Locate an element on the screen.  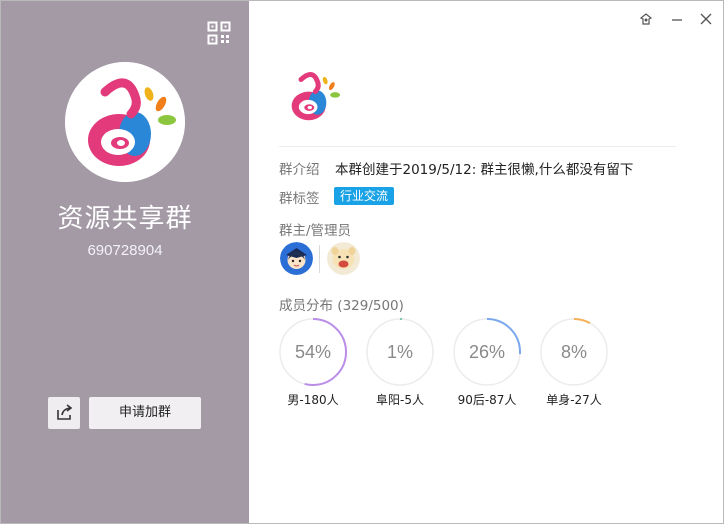
admin-separator is located at coordinates (319, 259).